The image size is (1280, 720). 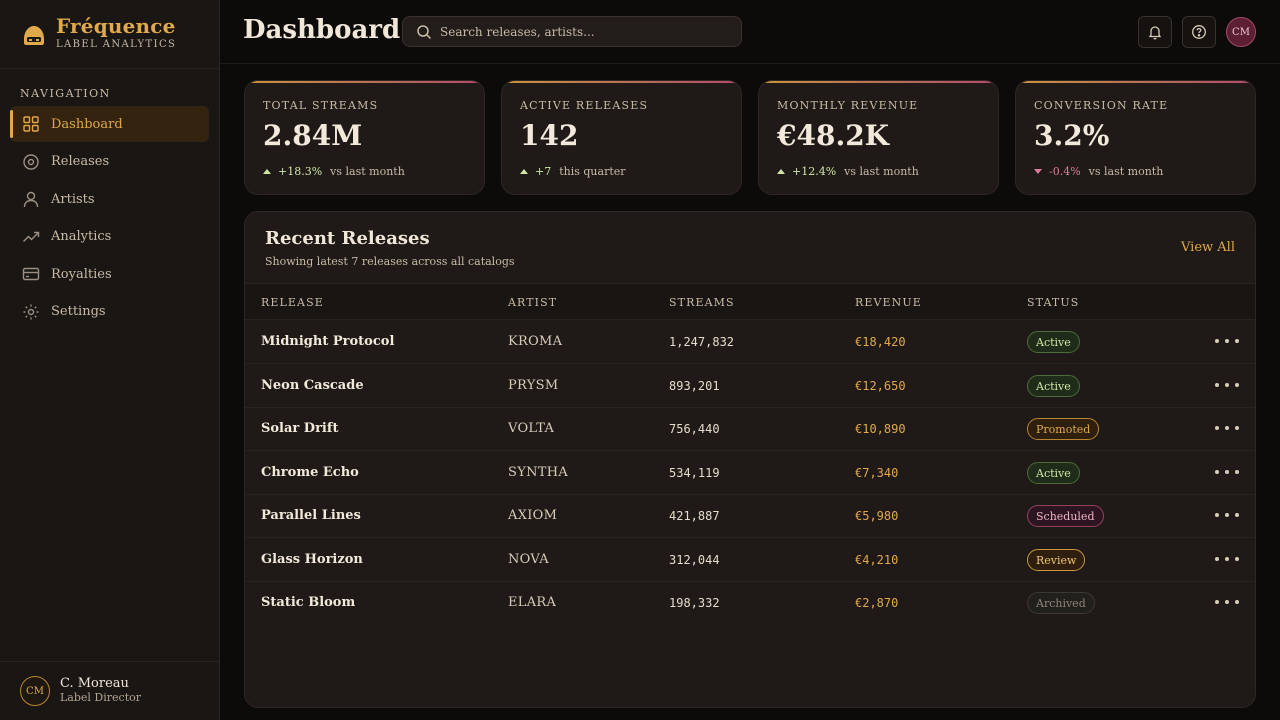 I want to click on view-all-link: View All, so click(x=1208, y=247).